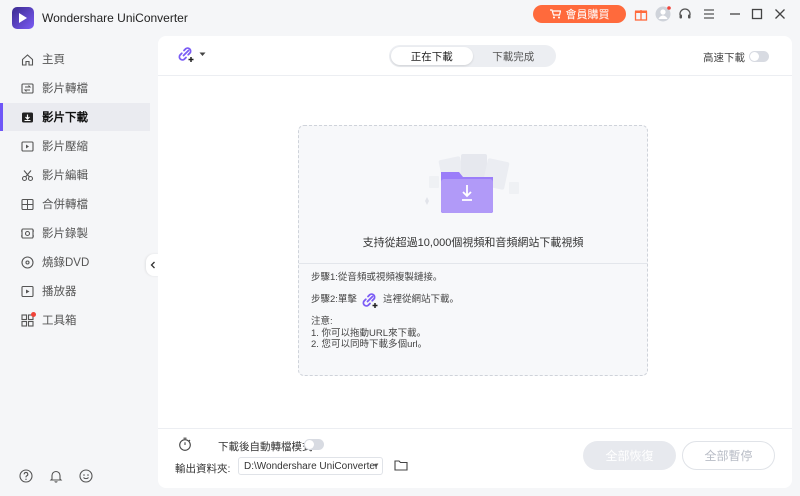 This screenshot has width=800, height=496. Describe the element at coordinates (27, 88) in the screenshot. I see `convert-icon` at that location.